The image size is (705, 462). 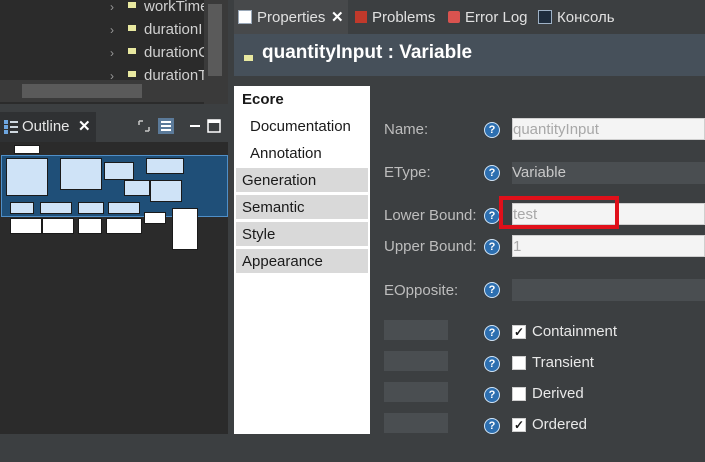 What do you see at coordinates (421, 290) in the screenshot?
I see `eopposite-label: EOpposite:` at bounding box center [421, 290].